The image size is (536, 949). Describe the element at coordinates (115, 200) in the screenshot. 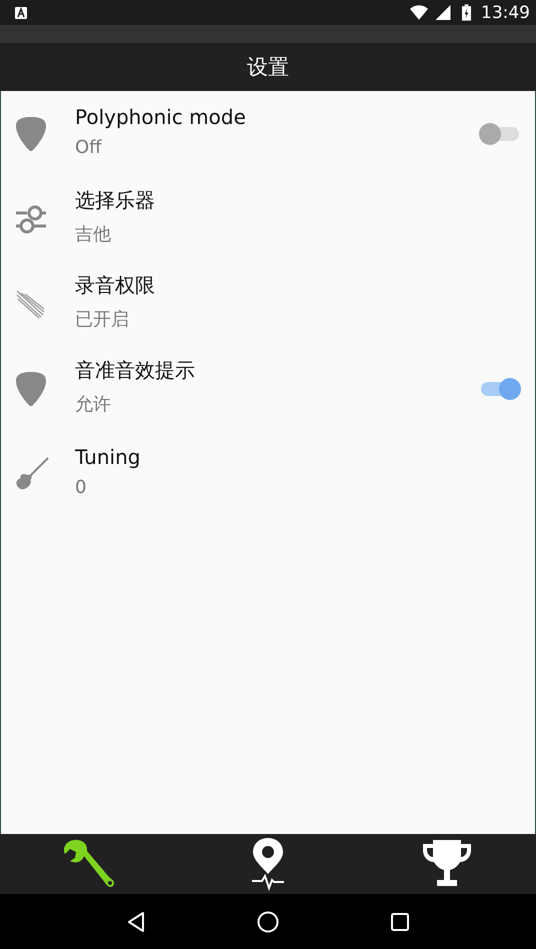

I see `setting-title: 选择乐器` at that location.